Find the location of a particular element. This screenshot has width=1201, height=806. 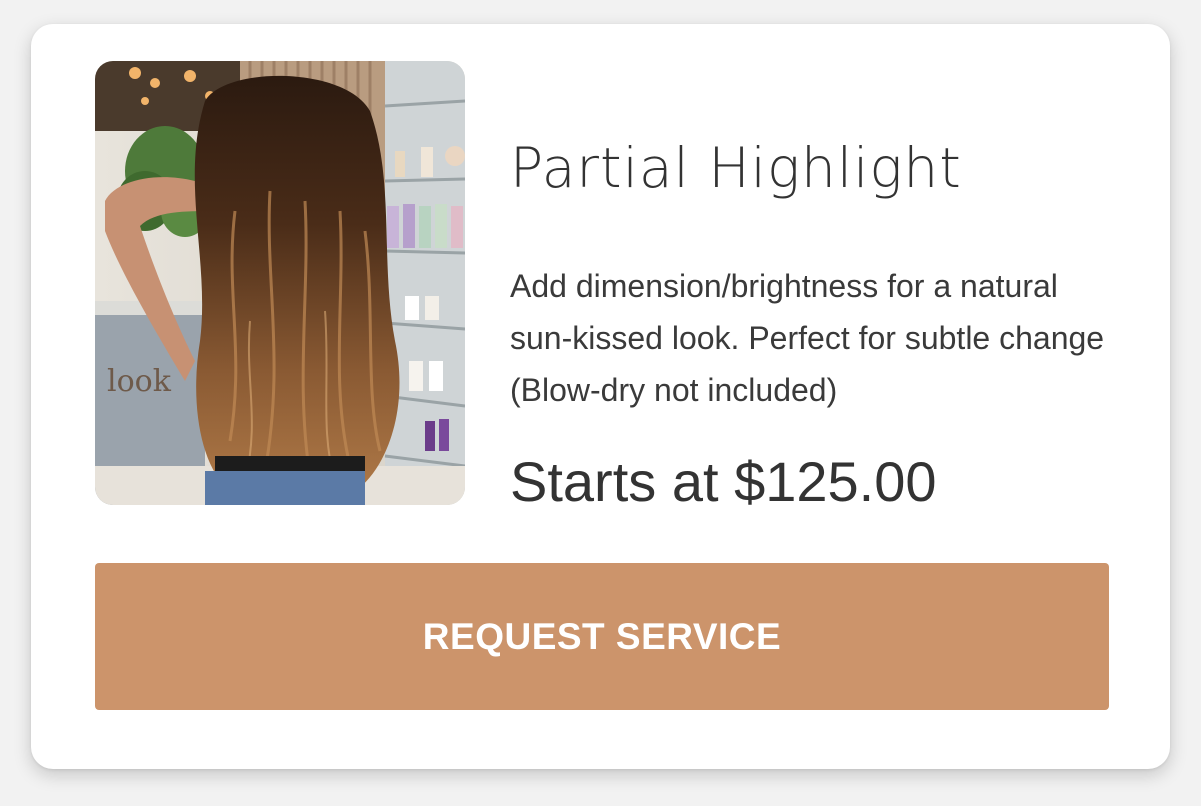

salon-sign: look is located at coordinates (139, 381).